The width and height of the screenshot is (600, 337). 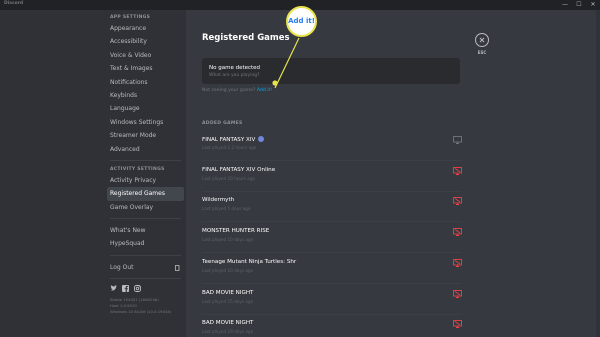 What do you see at coordinates (598, 173) in the screenshot?
I see `scrollbar` at bounding box center [598, 173].